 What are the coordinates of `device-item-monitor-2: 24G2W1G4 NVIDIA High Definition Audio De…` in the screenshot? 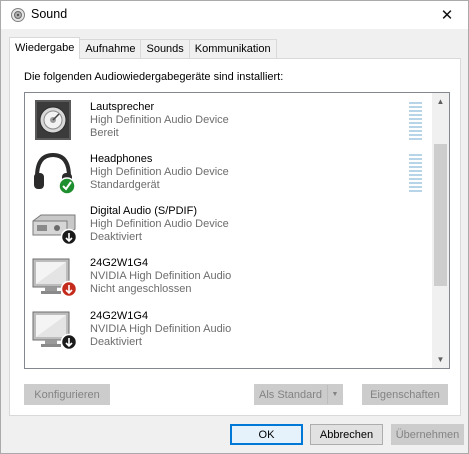 It's located at (230, 332).